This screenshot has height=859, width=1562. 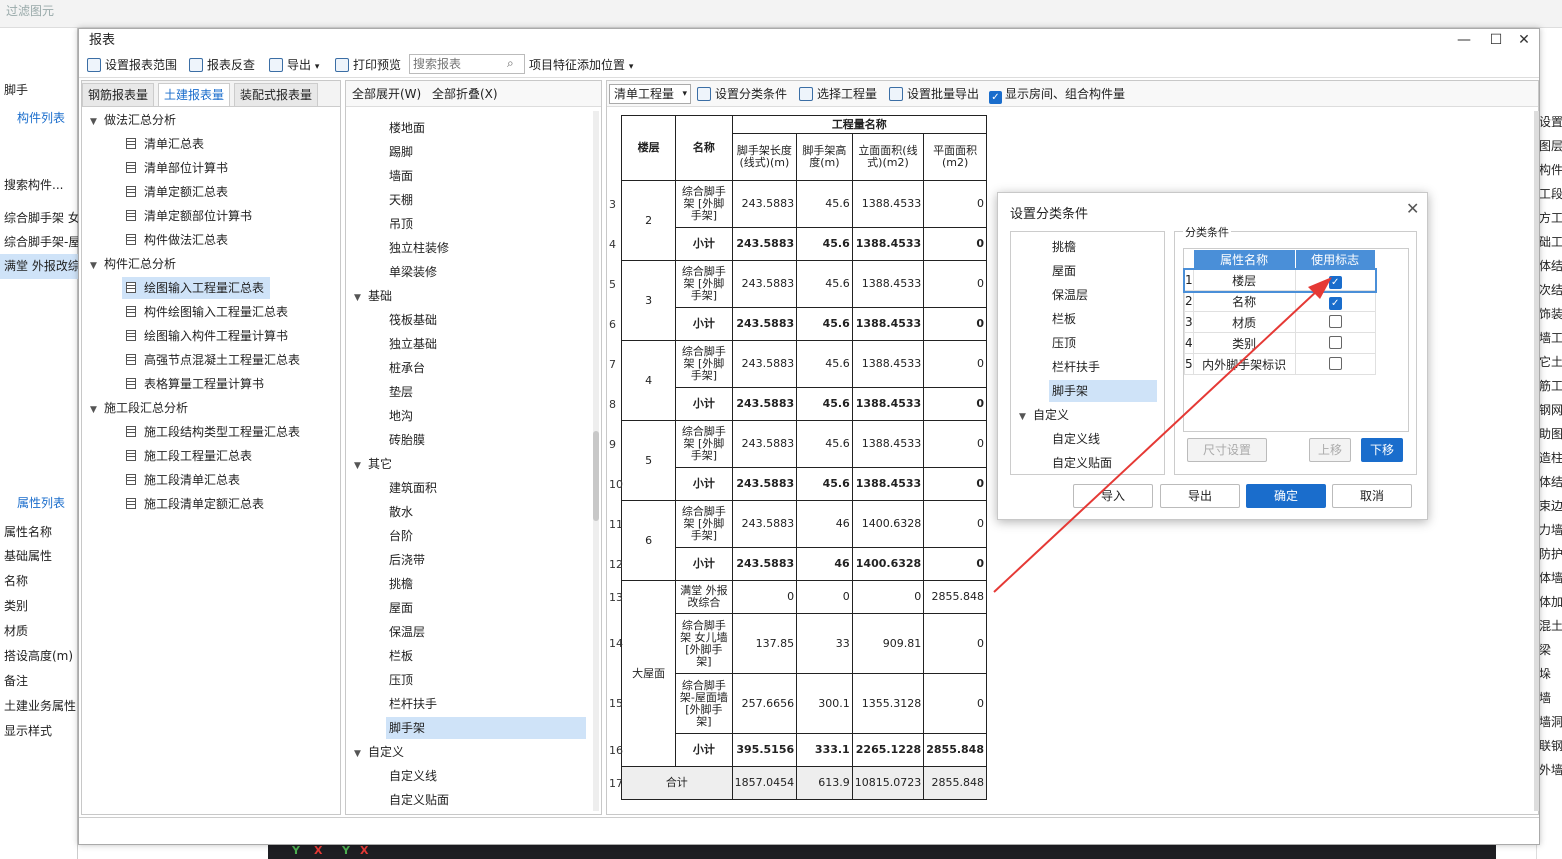 I want to click on tree-group: ▼ 其它, so click(x=373, y=464).